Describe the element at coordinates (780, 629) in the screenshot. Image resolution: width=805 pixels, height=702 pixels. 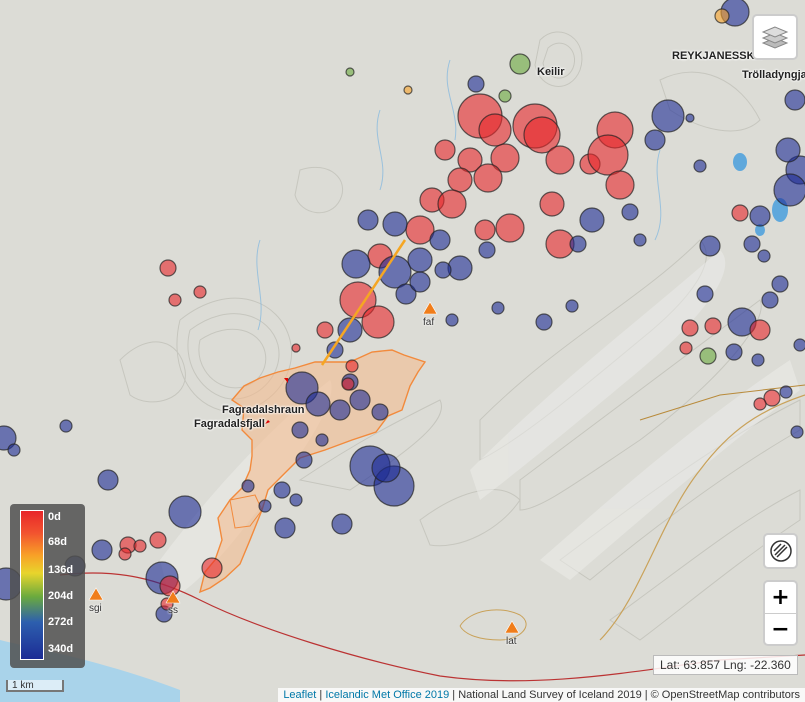
I see `zoom-out-button: −` at that location.